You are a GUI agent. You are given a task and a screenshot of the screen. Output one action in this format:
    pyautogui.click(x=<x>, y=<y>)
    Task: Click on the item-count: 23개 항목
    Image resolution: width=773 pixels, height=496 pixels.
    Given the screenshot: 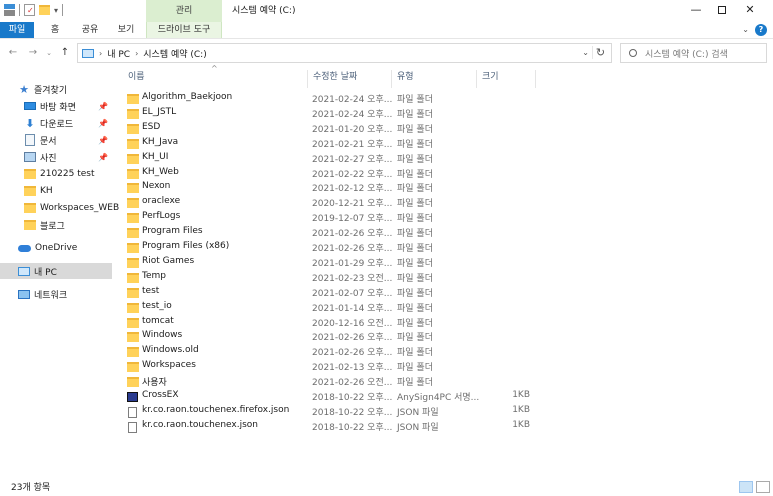 What is the action you would take?
    pyautogui.click(x=31, y=488)
    